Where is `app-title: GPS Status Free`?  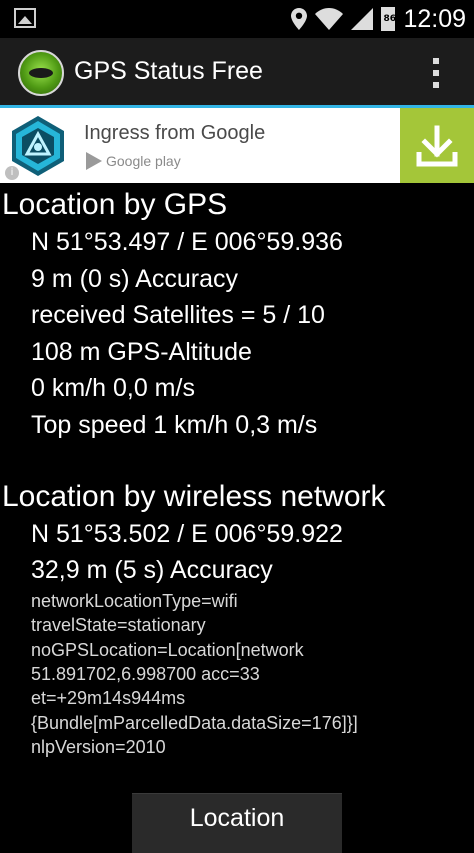
app-title: GPS Status Free is located at coordinates (168, 71).